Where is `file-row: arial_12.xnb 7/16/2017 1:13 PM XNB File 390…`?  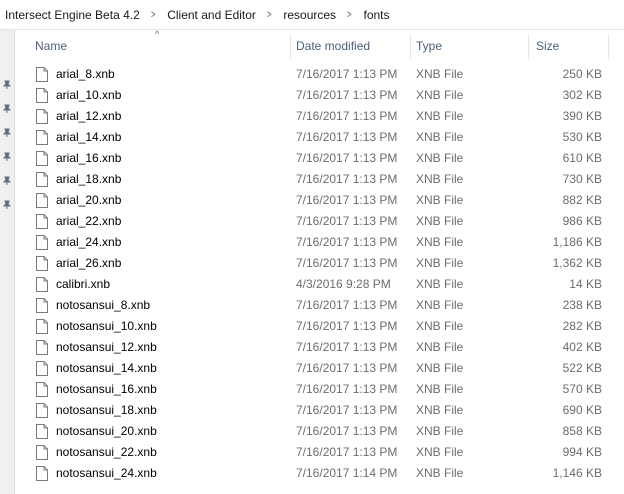 file-row: arial_12.xnb 7/16/2017 1:13 PM XNB File 390… is located at coordinates (319, 116).